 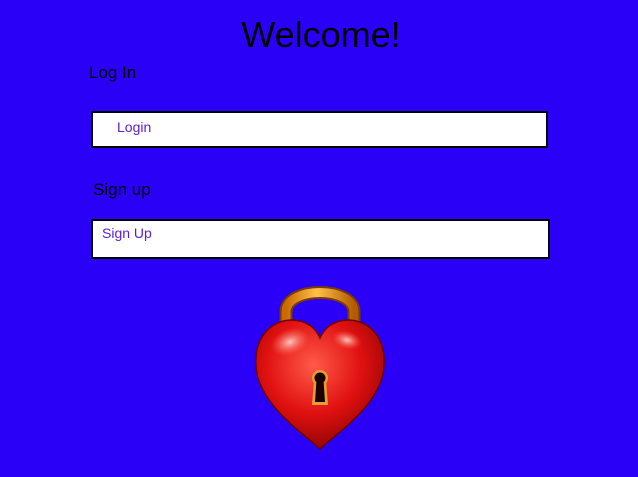 I want to click on login-link: Login, so click(x=134, y=127).